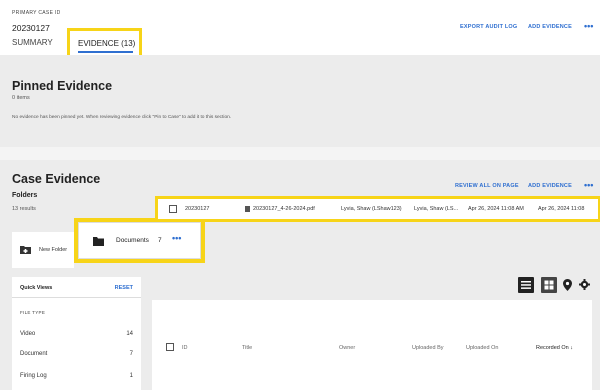 This screenshot has height=390, width=600. Describe the element at coordinates (31, 28) in the screenshot. I see `case-id-value: 20230127` at that location.